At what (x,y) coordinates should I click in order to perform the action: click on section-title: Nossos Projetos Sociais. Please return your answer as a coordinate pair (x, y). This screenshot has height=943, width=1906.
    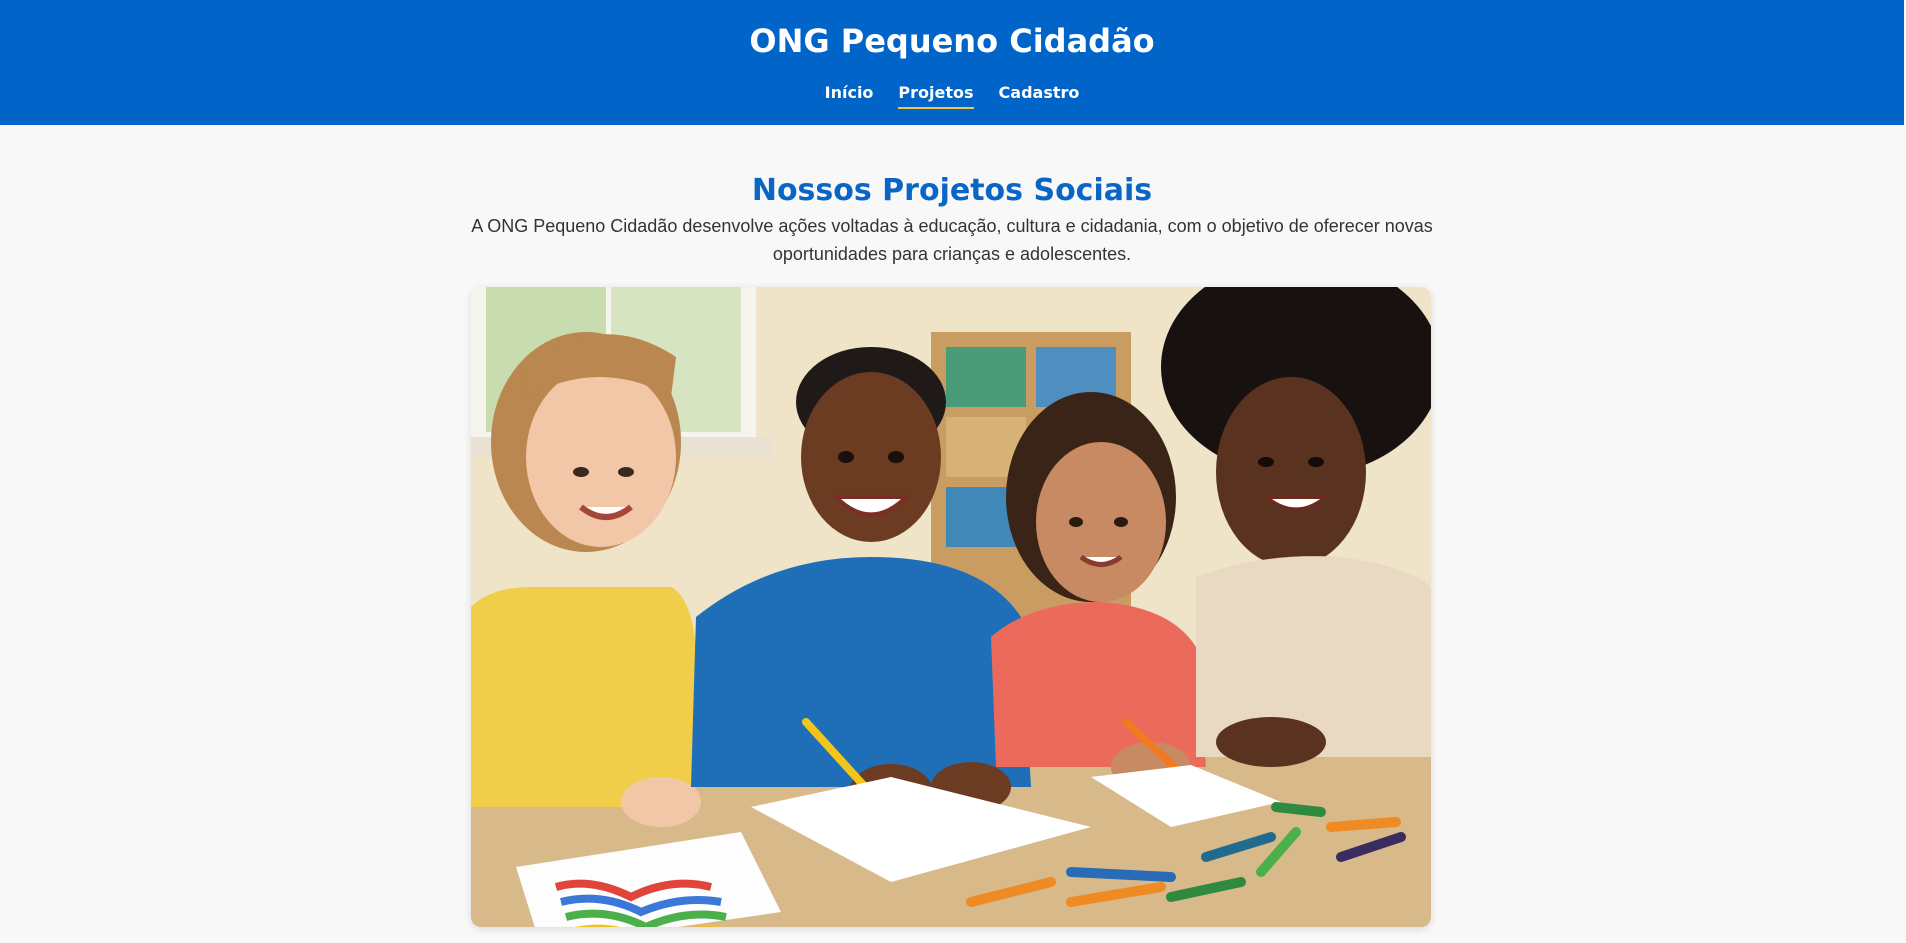
    Looking at the image, I should click on (952, 190).